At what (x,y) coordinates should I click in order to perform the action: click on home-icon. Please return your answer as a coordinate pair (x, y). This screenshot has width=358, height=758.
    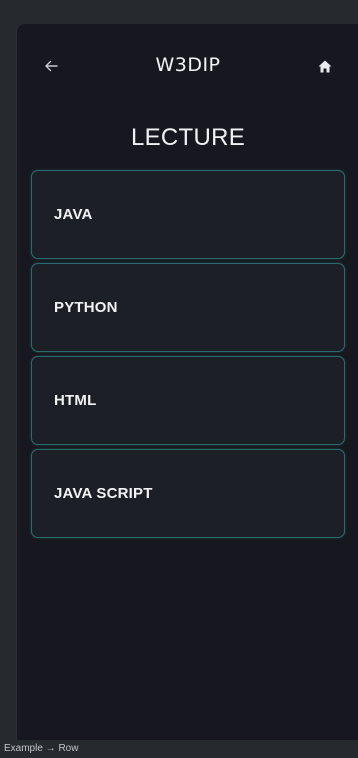
    Looking at the image, I should click on (325, 66).